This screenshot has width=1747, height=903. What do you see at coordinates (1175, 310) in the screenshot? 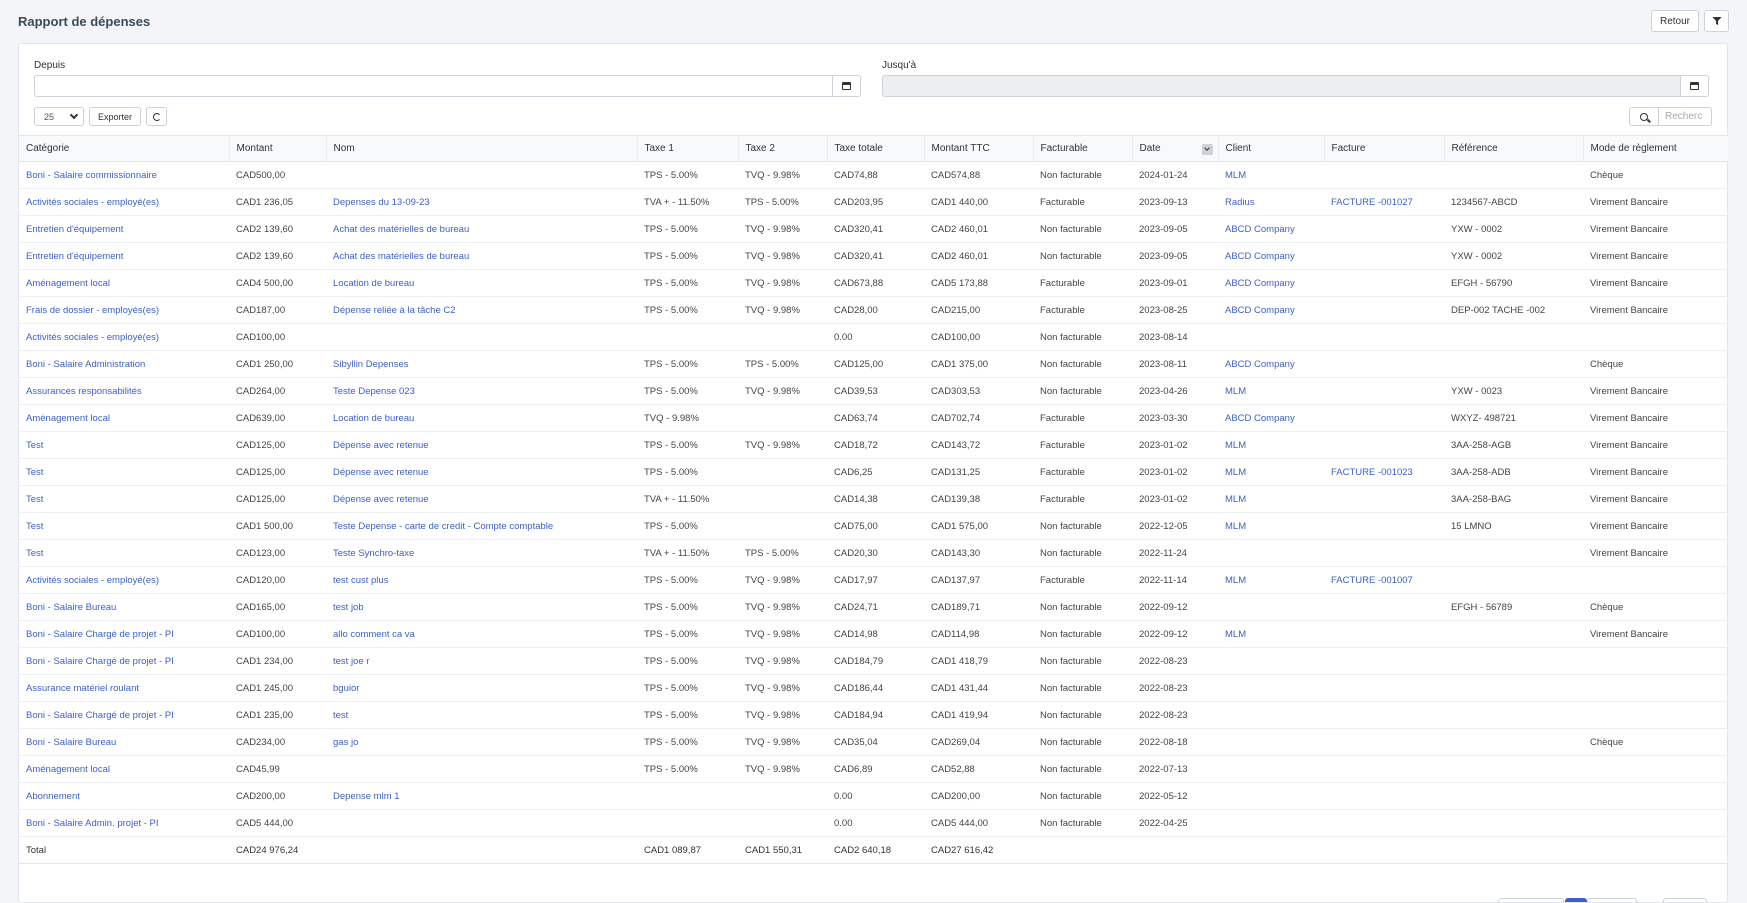
I see `table-cell: 2023-08-25` at bounding box center [1175, 310].